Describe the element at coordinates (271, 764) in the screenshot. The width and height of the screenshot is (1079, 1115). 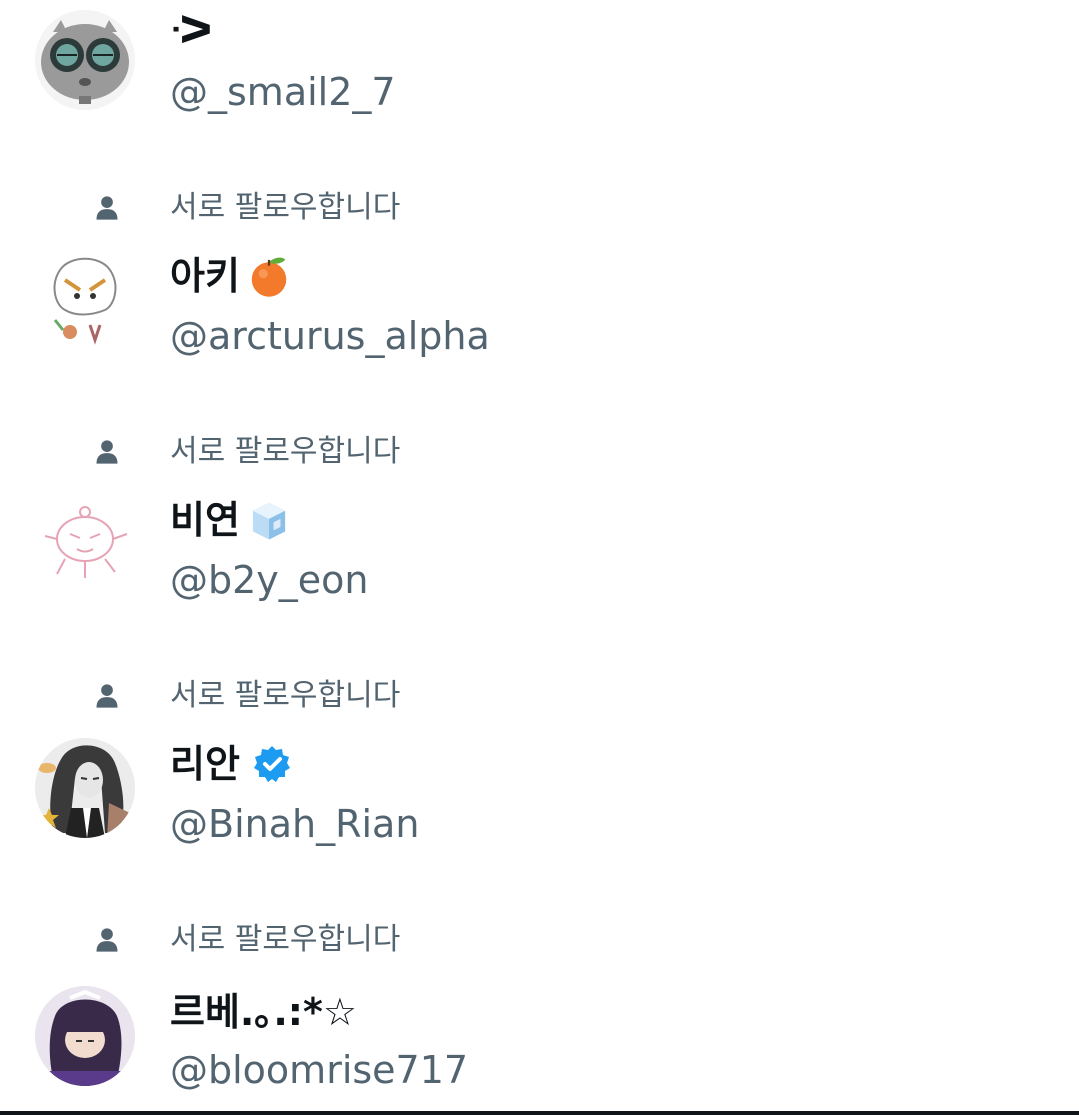
I see `verified-badge-icon` at that location.